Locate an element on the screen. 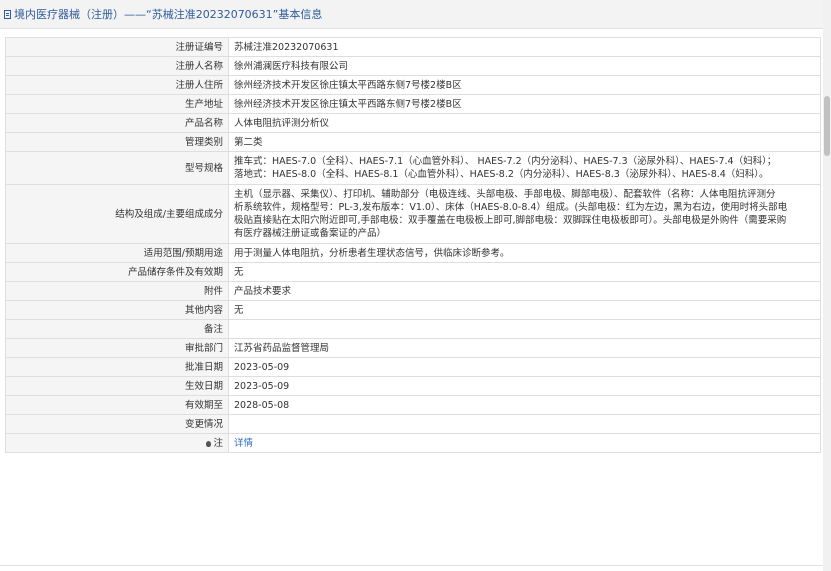  bottom-divider is located at coordinates (411, 565).